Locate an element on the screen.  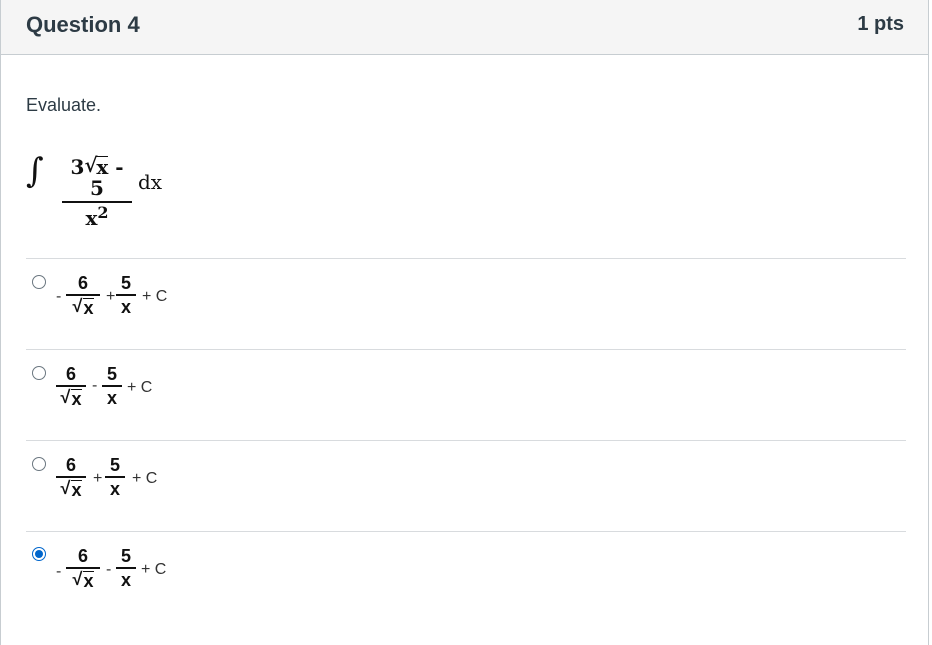
answer-divider is located at coordinates (466, 258).